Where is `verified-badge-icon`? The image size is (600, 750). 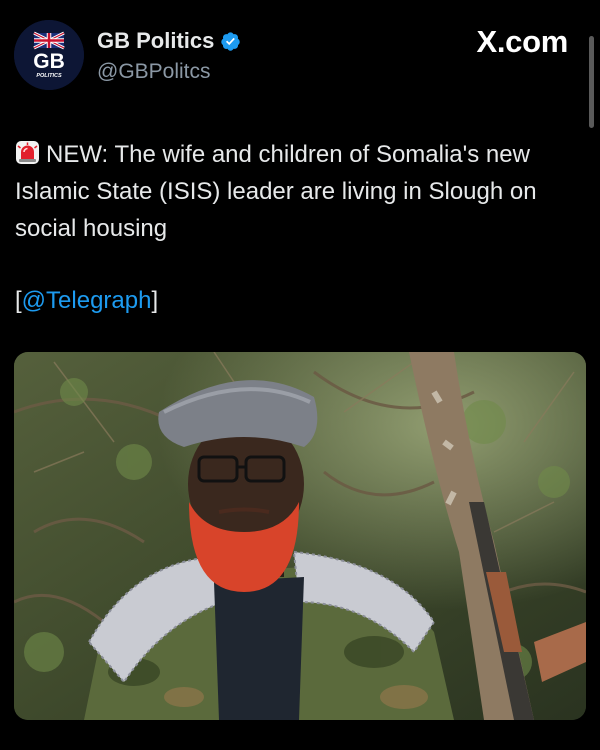 verified-badge-icon is located at coordinates (230, 41).